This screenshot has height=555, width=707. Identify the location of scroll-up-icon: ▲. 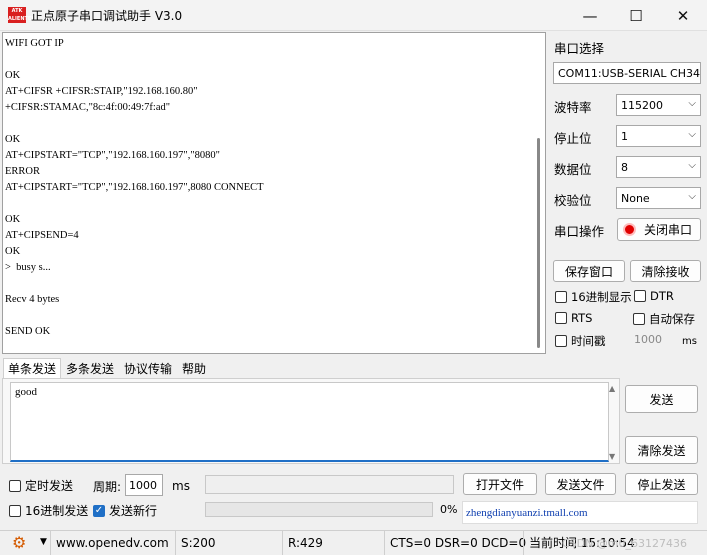
(615, 388).